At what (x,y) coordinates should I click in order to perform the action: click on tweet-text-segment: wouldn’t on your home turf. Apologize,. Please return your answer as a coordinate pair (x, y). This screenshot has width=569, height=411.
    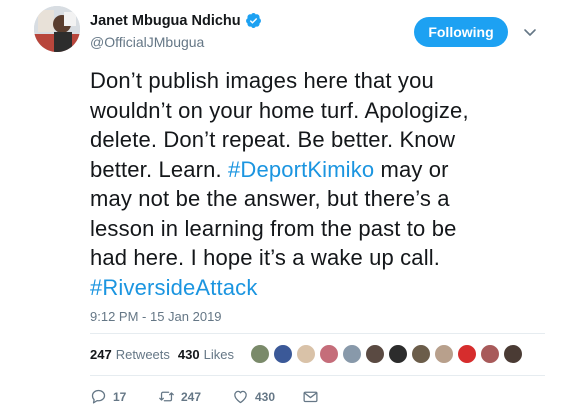
    Looking at the image, I should click on (279, 110).